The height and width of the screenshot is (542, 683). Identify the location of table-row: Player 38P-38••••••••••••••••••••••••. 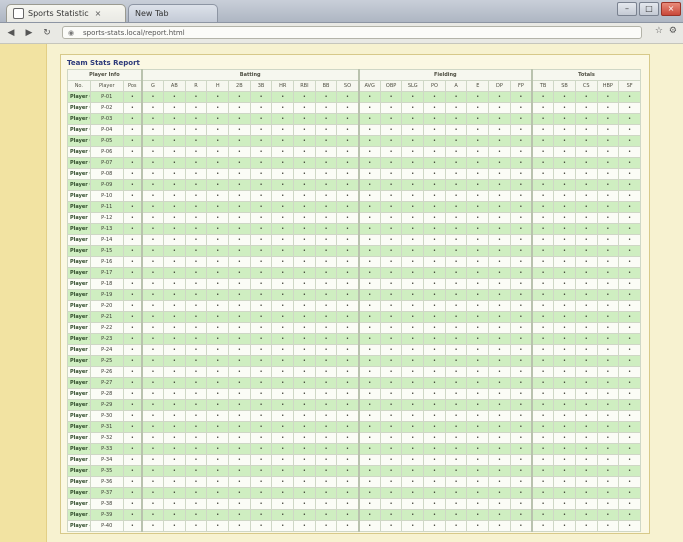
(354, 504).